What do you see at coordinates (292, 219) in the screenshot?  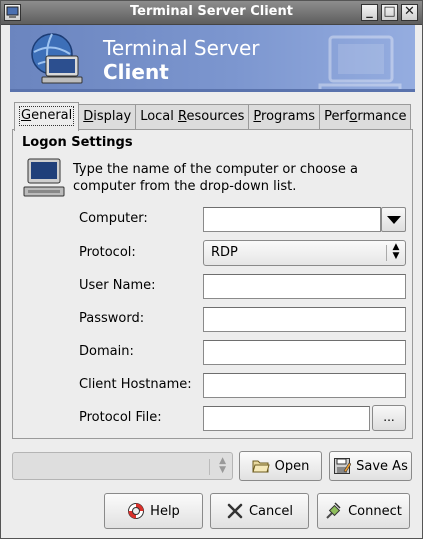 I see `computer-input` at bounding box center [292, 219].